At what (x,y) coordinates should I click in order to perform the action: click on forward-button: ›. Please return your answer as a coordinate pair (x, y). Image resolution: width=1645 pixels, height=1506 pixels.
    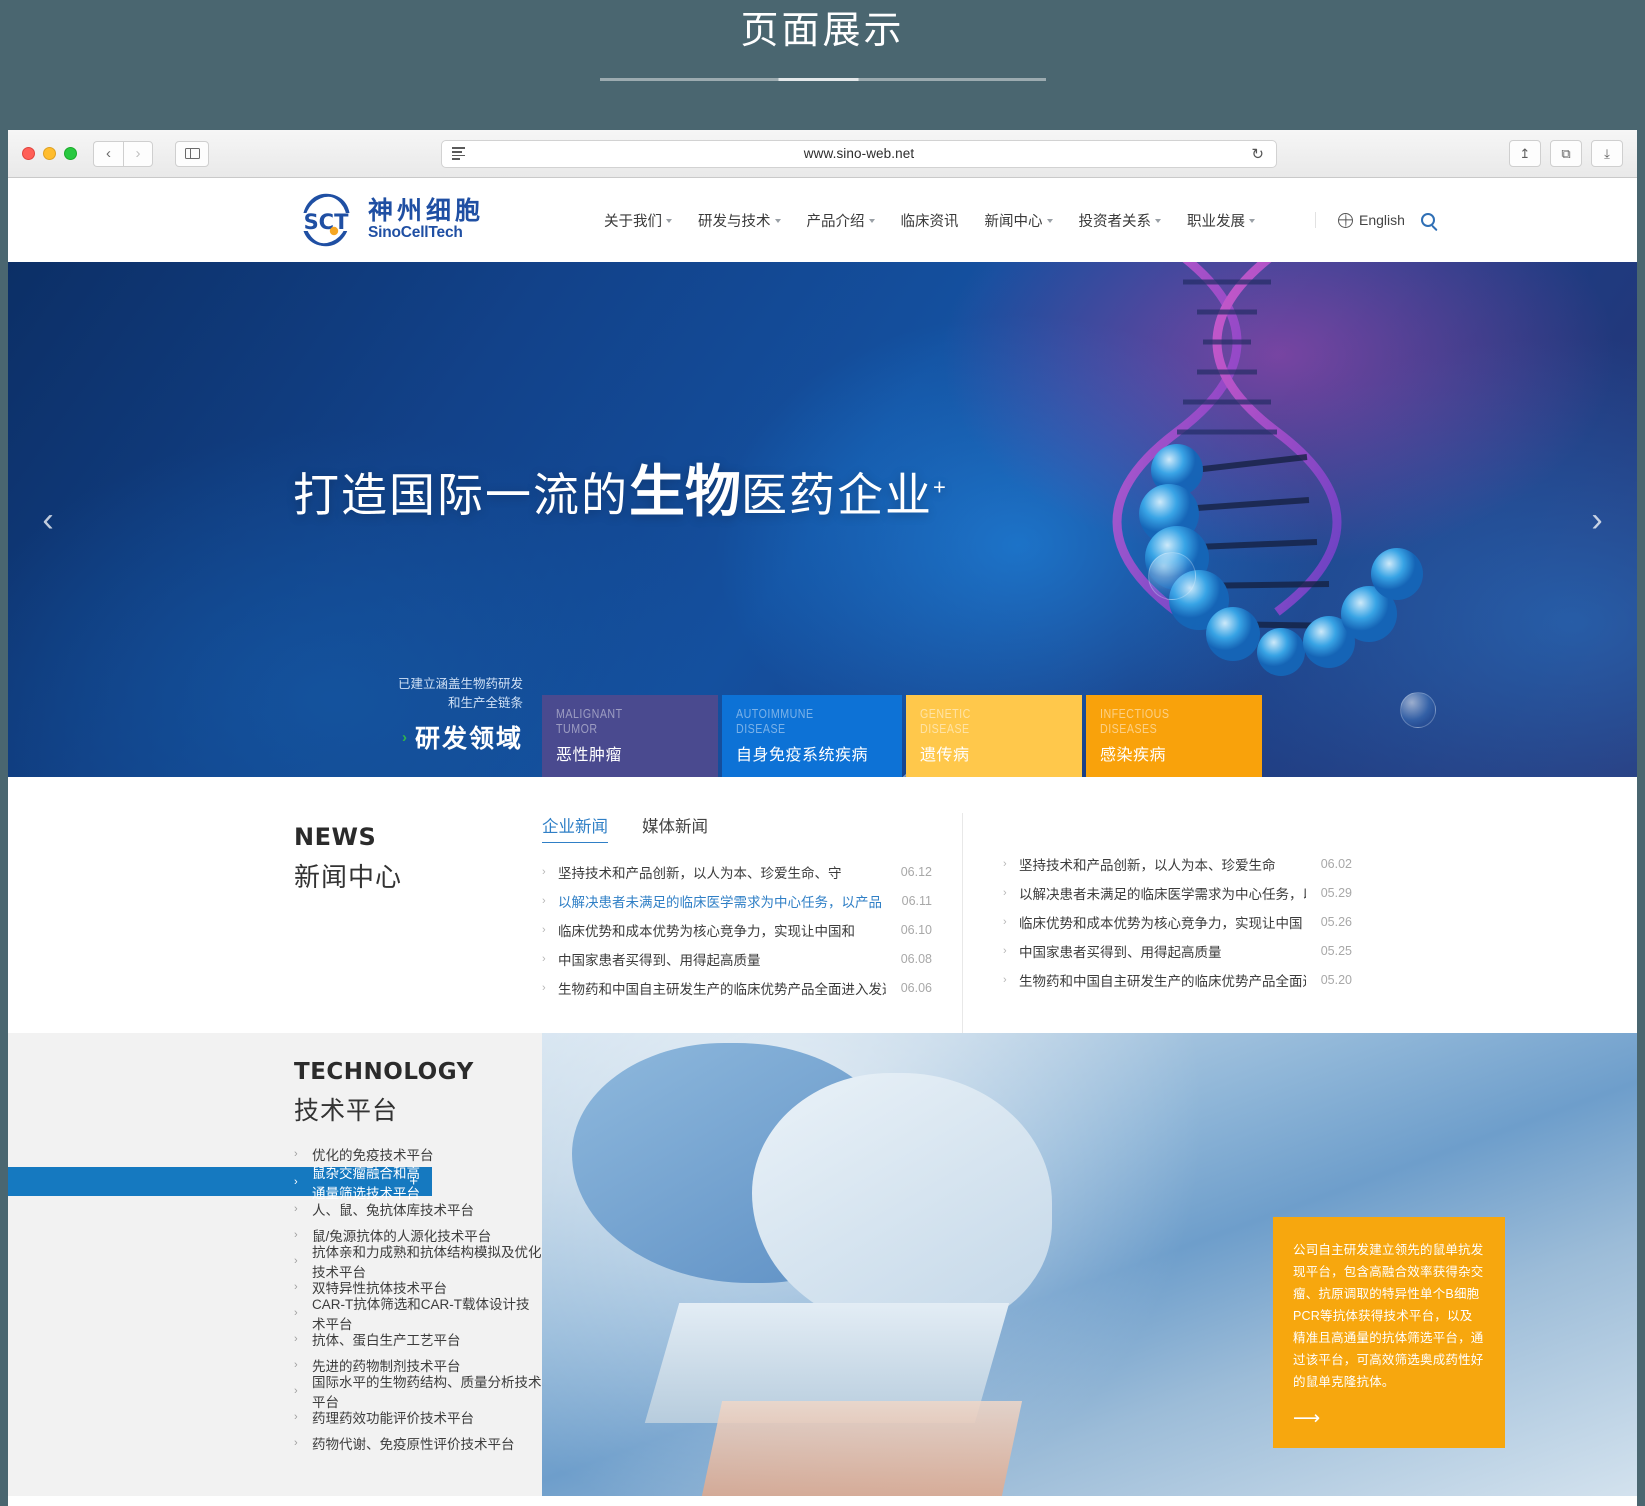
    Looking at the image, I should click on (138, 153).